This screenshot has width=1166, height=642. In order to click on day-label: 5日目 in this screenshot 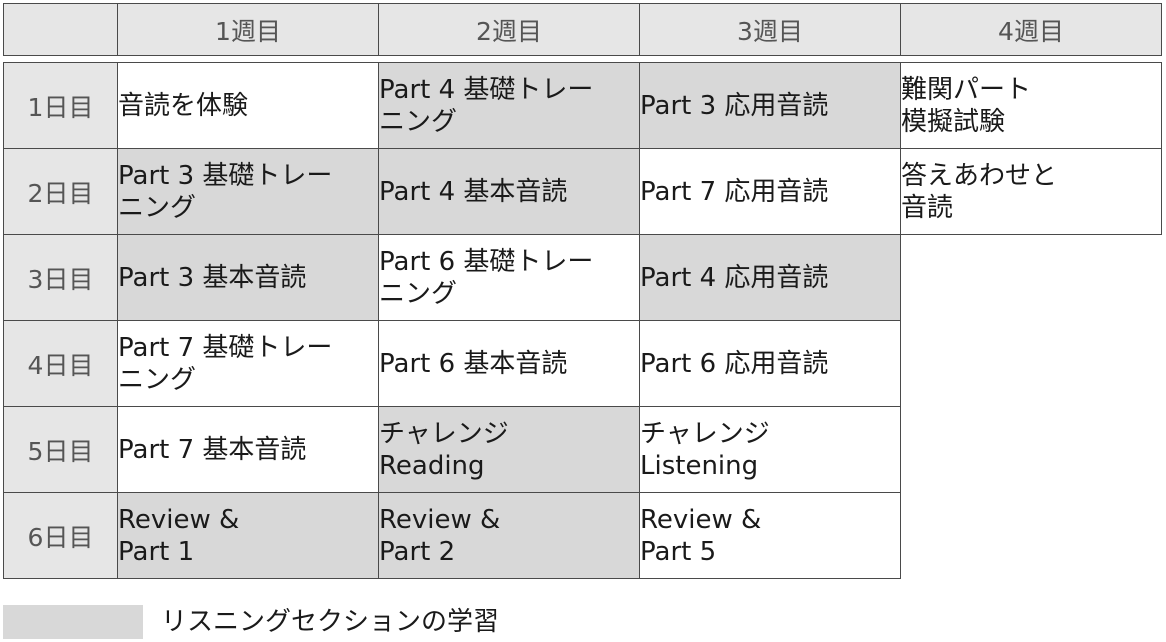, I will do `click(60, 449)`.